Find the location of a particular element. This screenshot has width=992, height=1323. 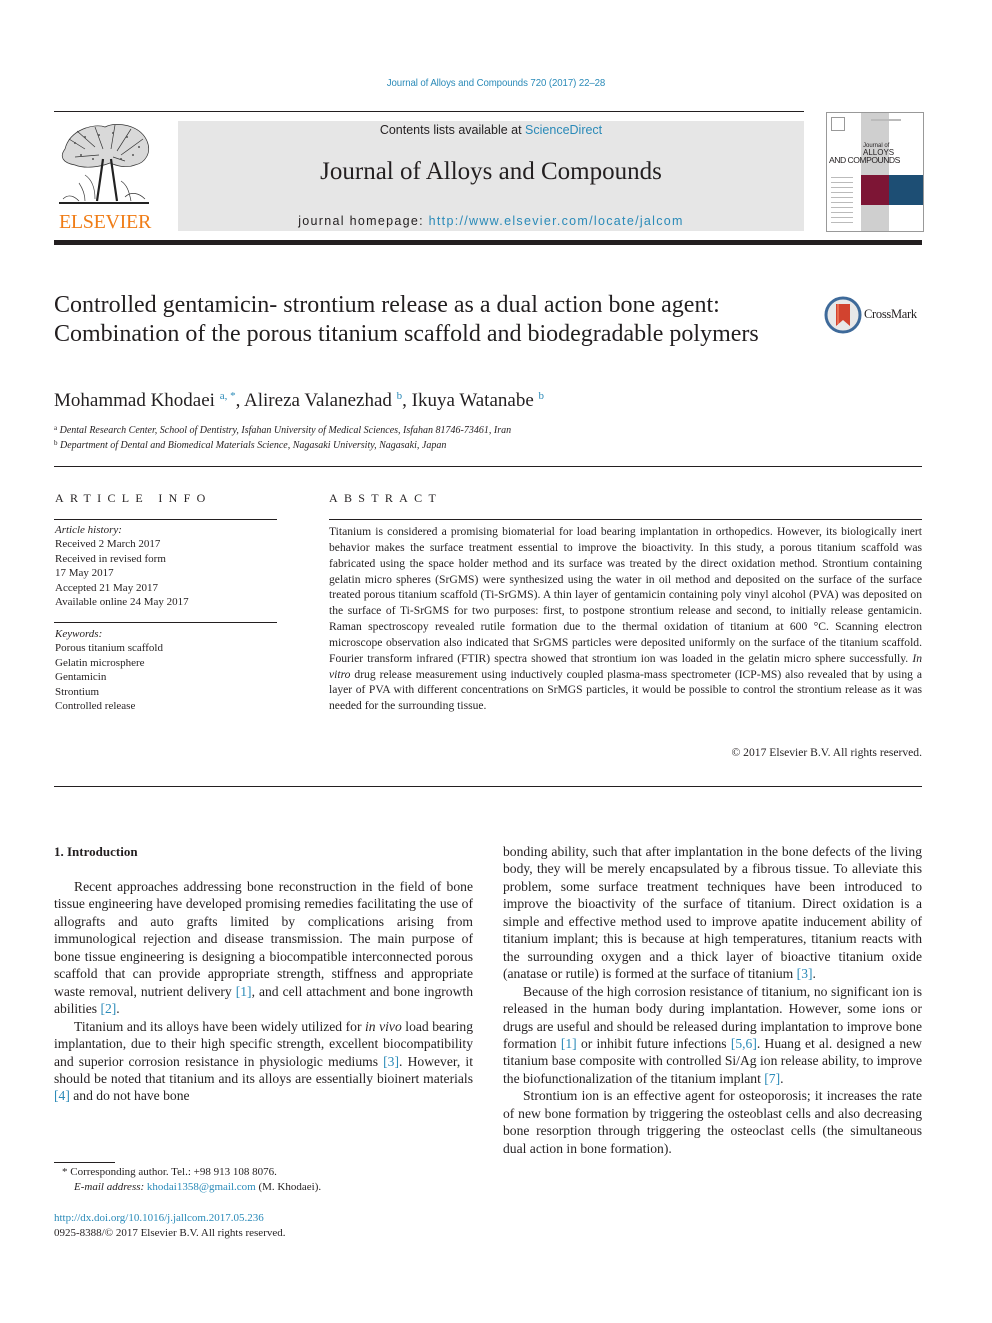

journal-cover-thumbnail: Journal of ALLOYS AND COMPOUNDS is located at coordinates (875, 172).